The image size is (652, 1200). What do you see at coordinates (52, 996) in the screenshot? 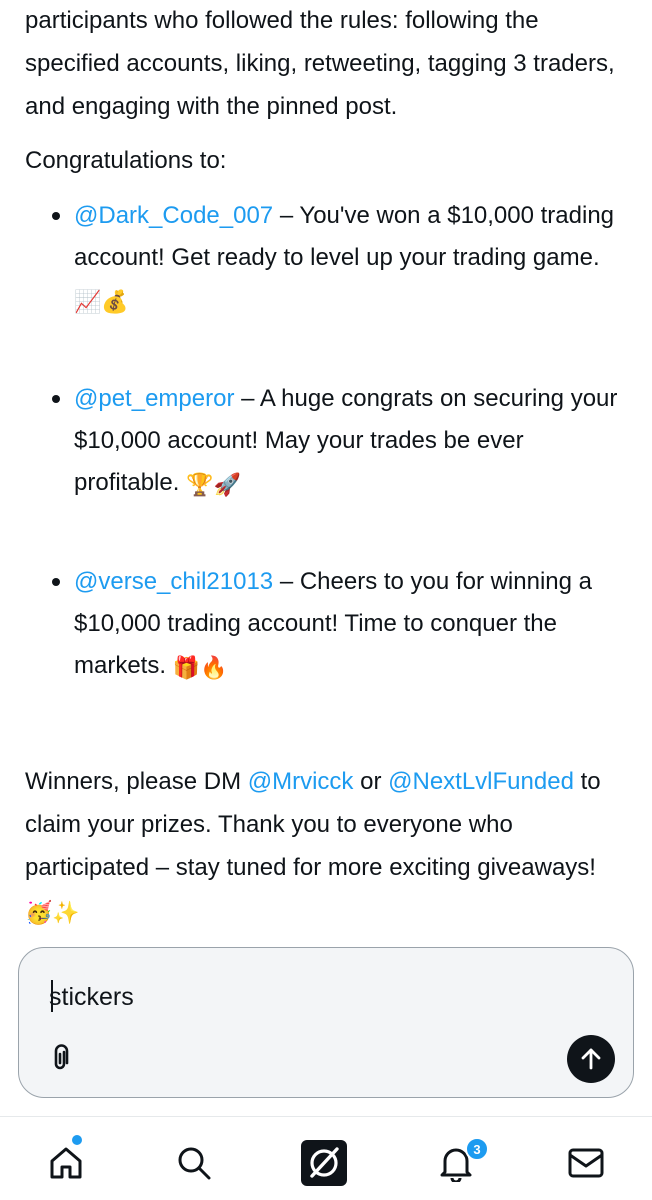
I see `text-caret` at bounding box center [52, 996].